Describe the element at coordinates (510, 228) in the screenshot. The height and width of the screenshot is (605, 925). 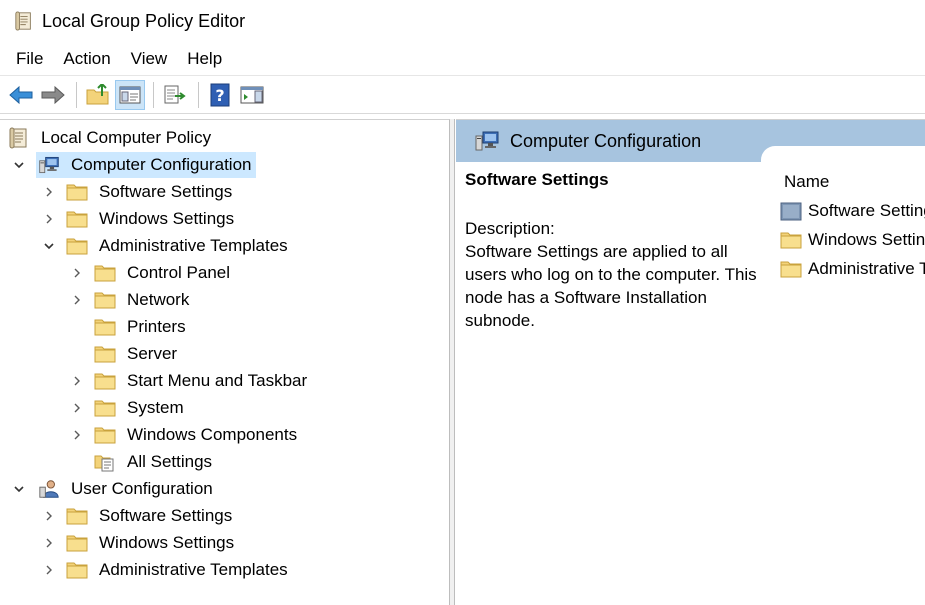
I see `description-label: Description:` at that location.